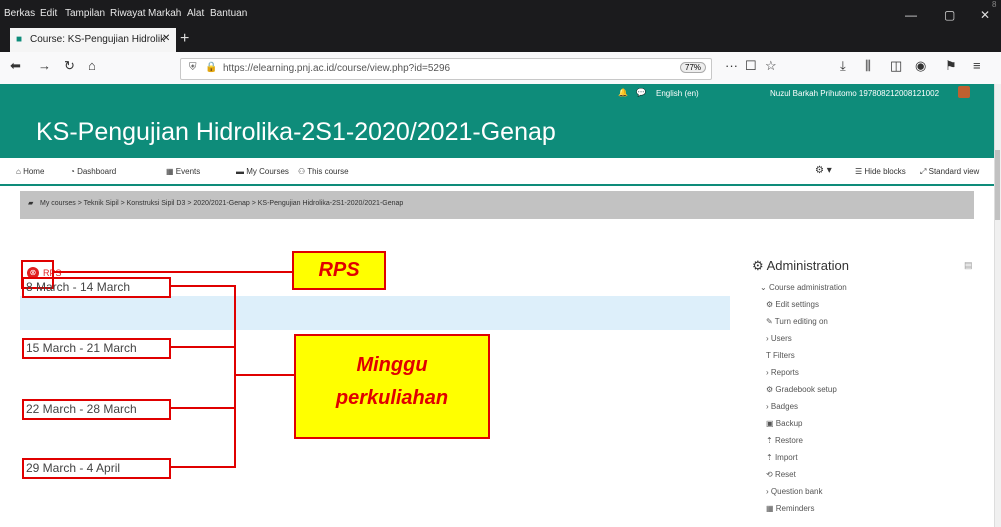 Image resolution: width=1001 pixels, height=527 pixels. Describe the element at coordinates (15, 66) in the screenshot. I see `back-icon: ⬅` at that location.